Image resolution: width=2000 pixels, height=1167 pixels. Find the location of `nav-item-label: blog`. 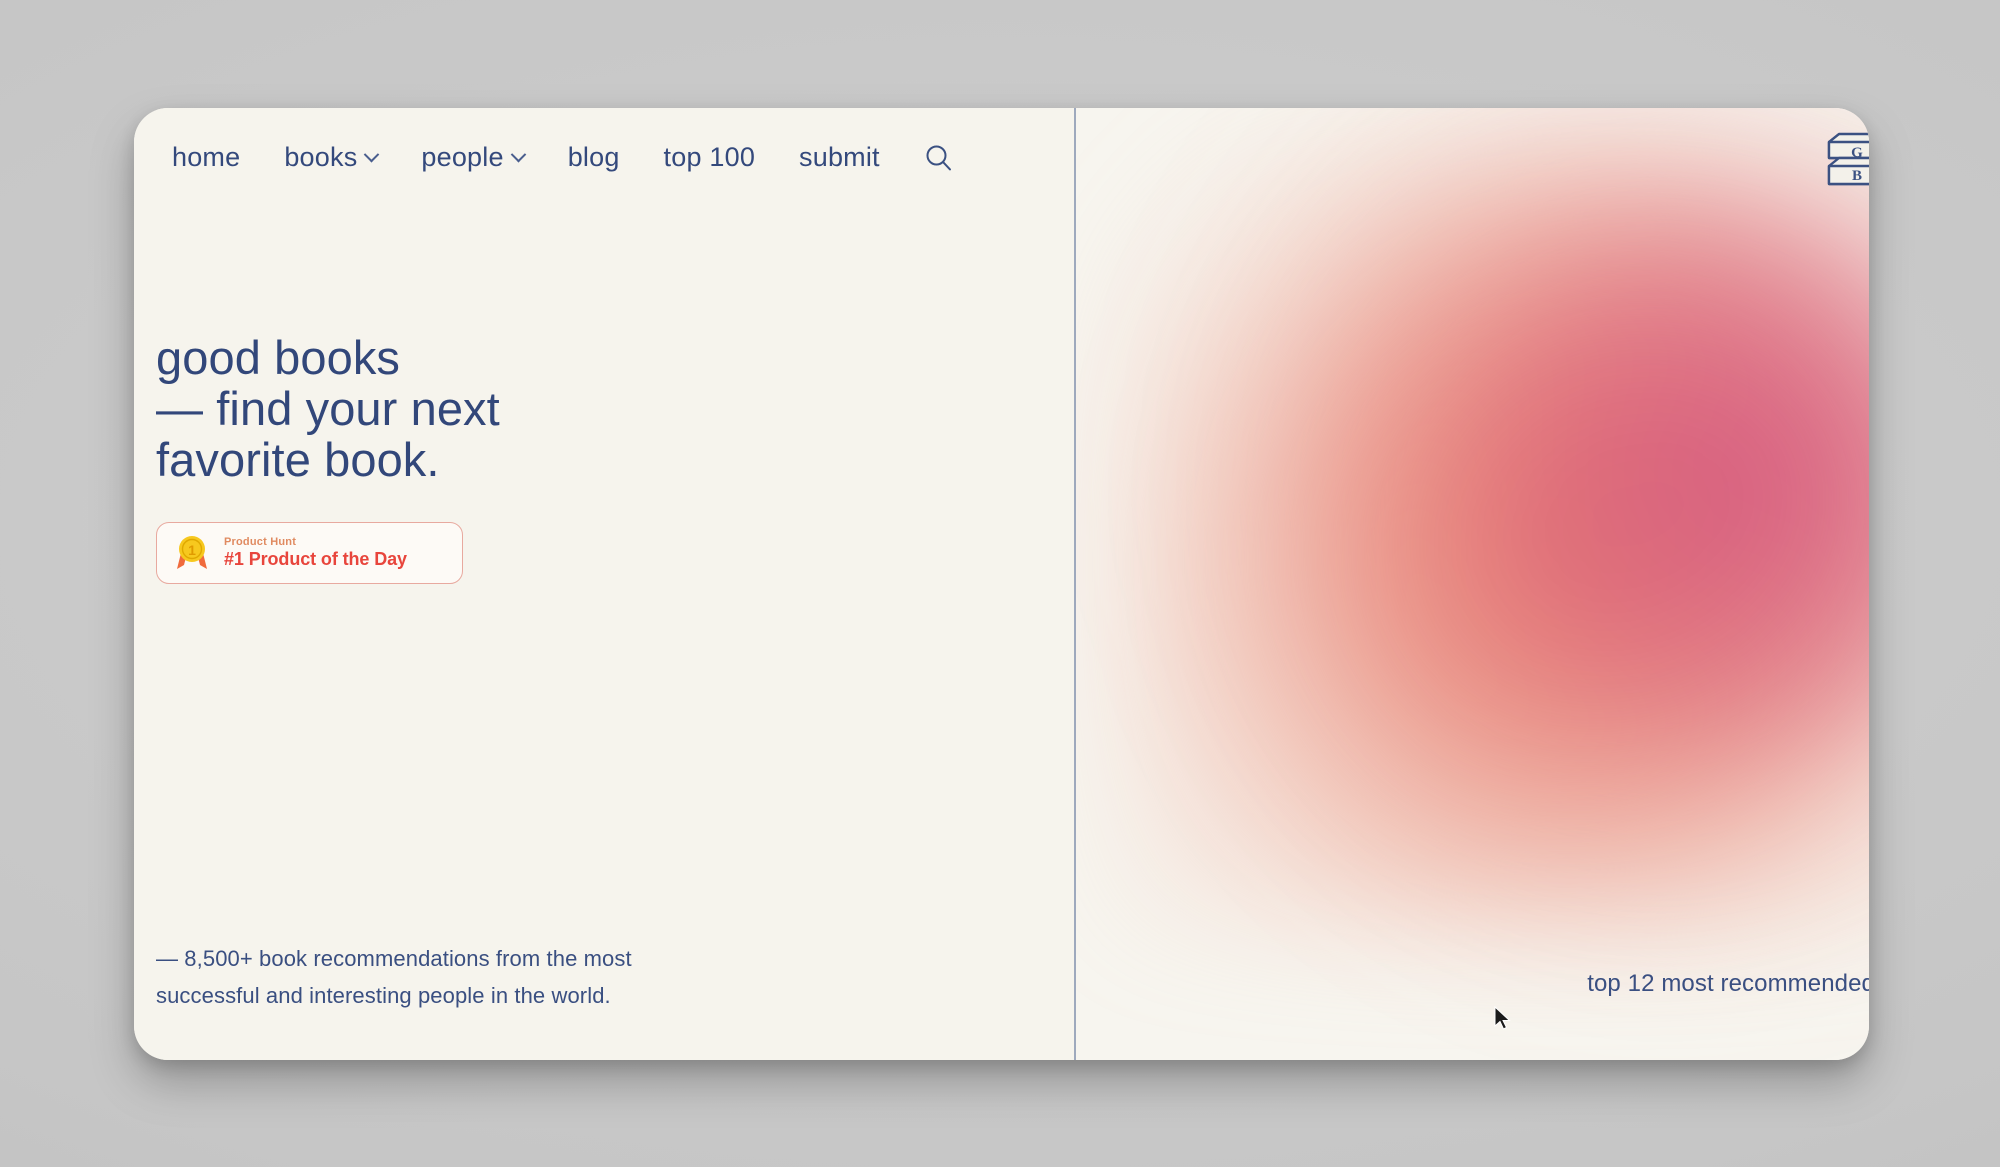

nav-item-label: blog is located at coordinates (593, 157).